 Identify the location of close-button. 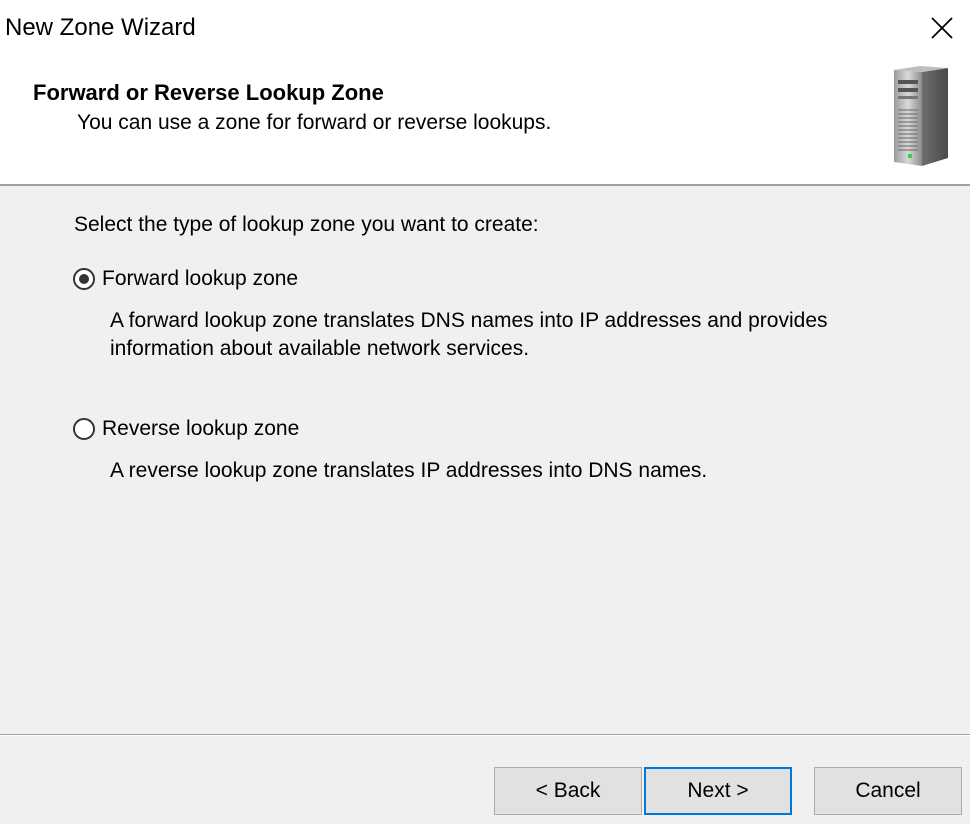
(942, 28).